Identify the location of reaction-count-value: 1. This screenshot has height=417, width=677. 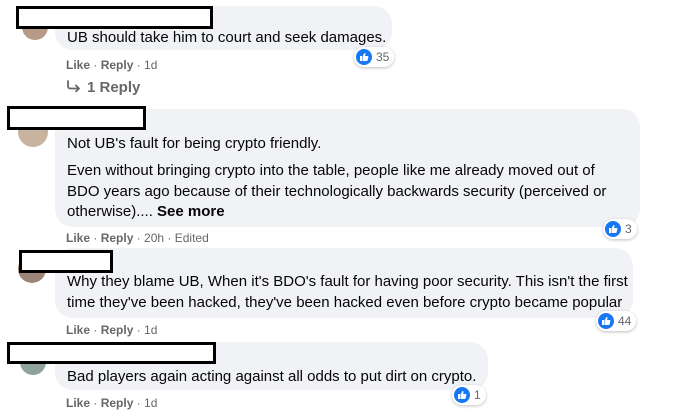
(477, 395).